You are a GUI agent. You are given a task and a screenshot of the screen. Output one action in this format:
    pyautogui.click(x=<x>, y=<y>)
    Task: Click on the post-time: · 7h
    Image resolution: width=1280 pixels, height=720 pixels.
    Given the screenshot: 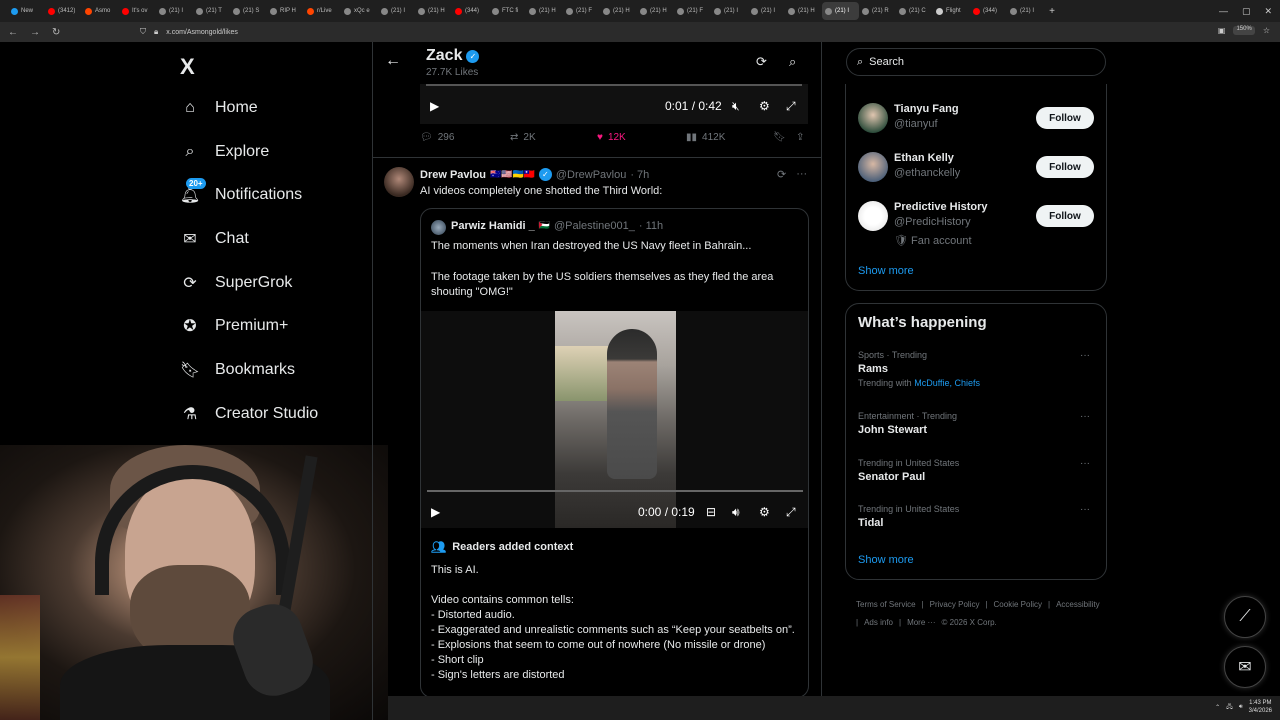 What is the action you would take?
    pyautogui.click(x=639, y=175)
    